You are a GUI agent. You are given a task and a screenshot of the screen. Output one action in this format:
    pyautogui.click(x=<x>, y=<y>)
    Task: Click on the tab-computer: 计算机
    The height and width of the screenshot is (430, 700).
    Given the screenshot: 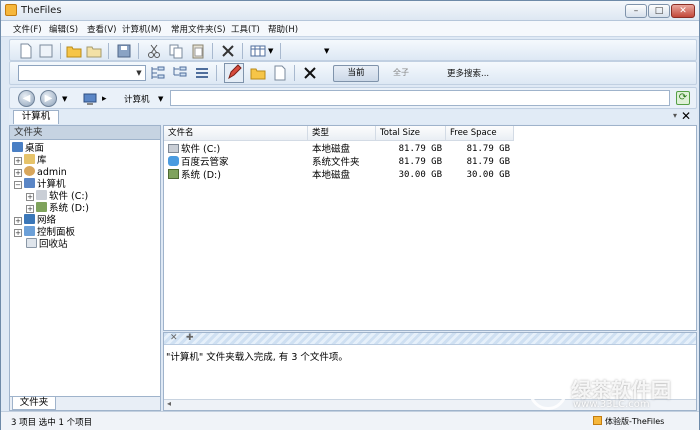 What is the action you would take?
    pyautogui.click(x=36, y=117)
    